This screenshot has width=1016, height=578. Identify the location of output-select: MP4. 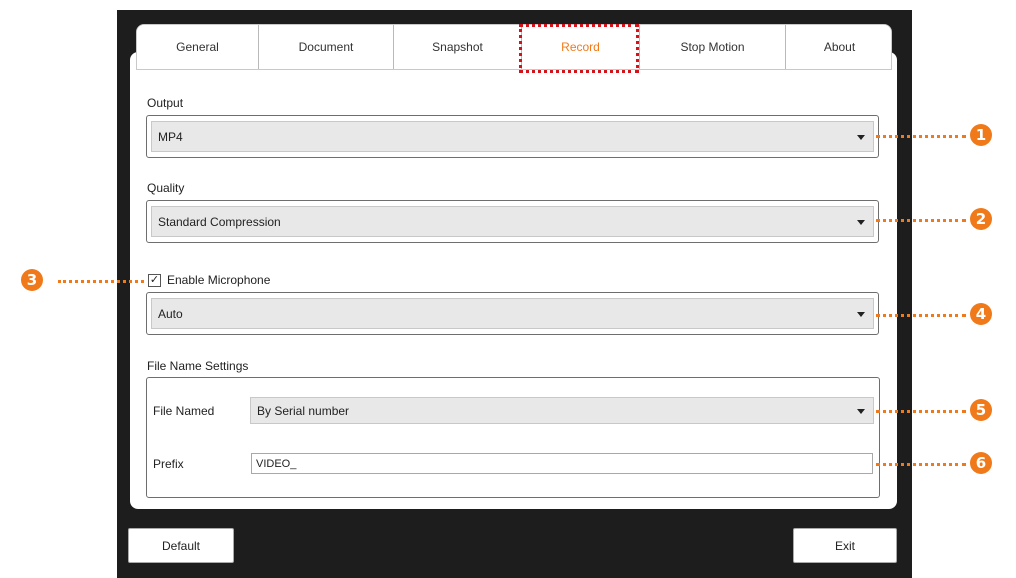
(512, 136).